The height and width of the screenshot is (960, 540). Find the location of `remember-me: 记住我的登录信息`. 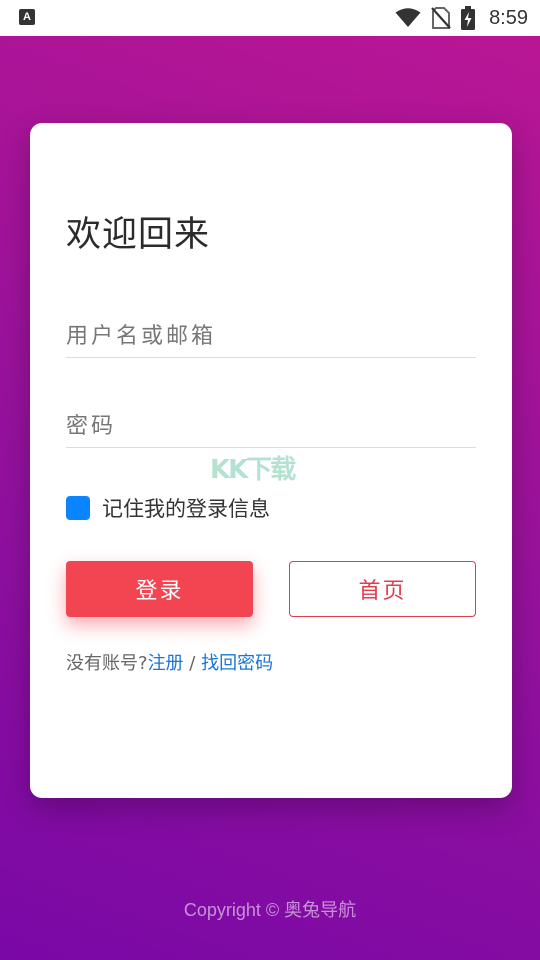

remember-me: 记住我的登录信息 is located at coordinates (168, 508).